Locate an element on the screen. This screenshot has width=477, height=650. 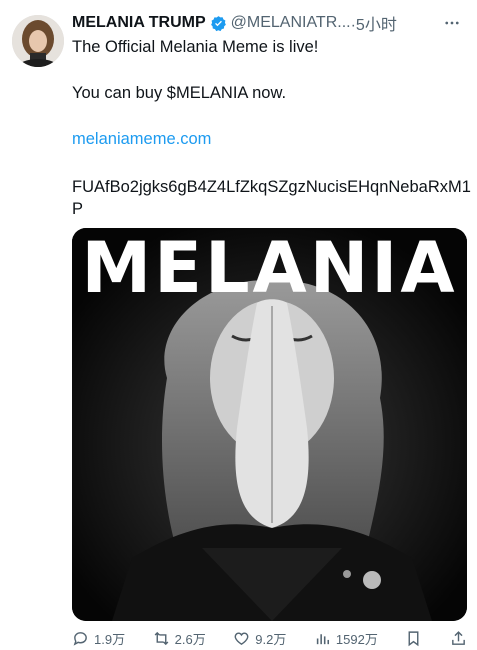
views-icon is located at coordinates (322, 638).